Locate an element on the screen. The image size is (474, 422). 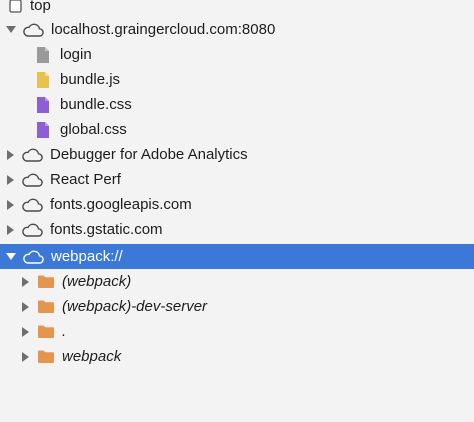
tree-row-label: . is located at coordinates (64, 331).